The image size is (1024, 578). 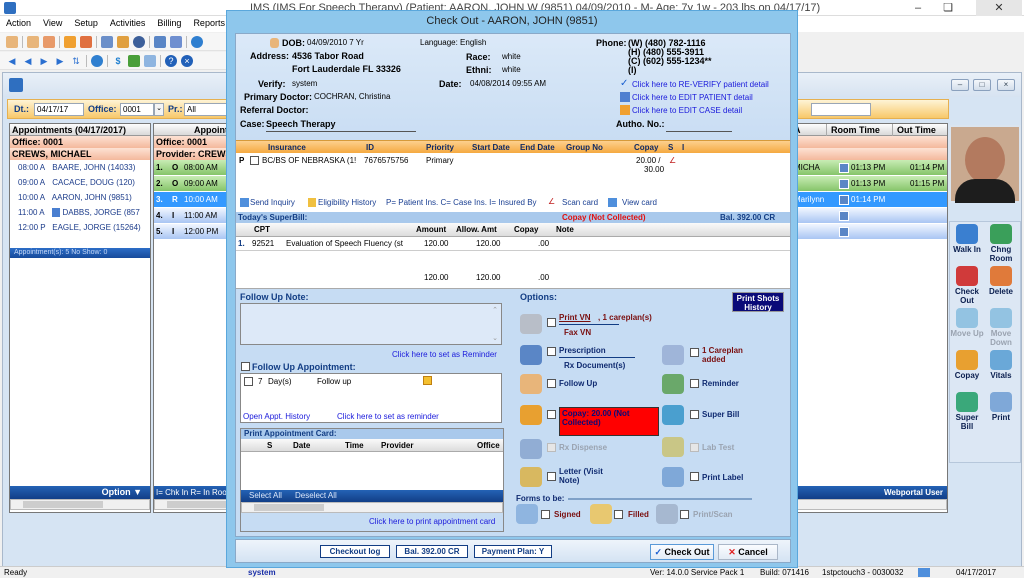 I want to click on provider-select: All, so click(x=206, y=109).